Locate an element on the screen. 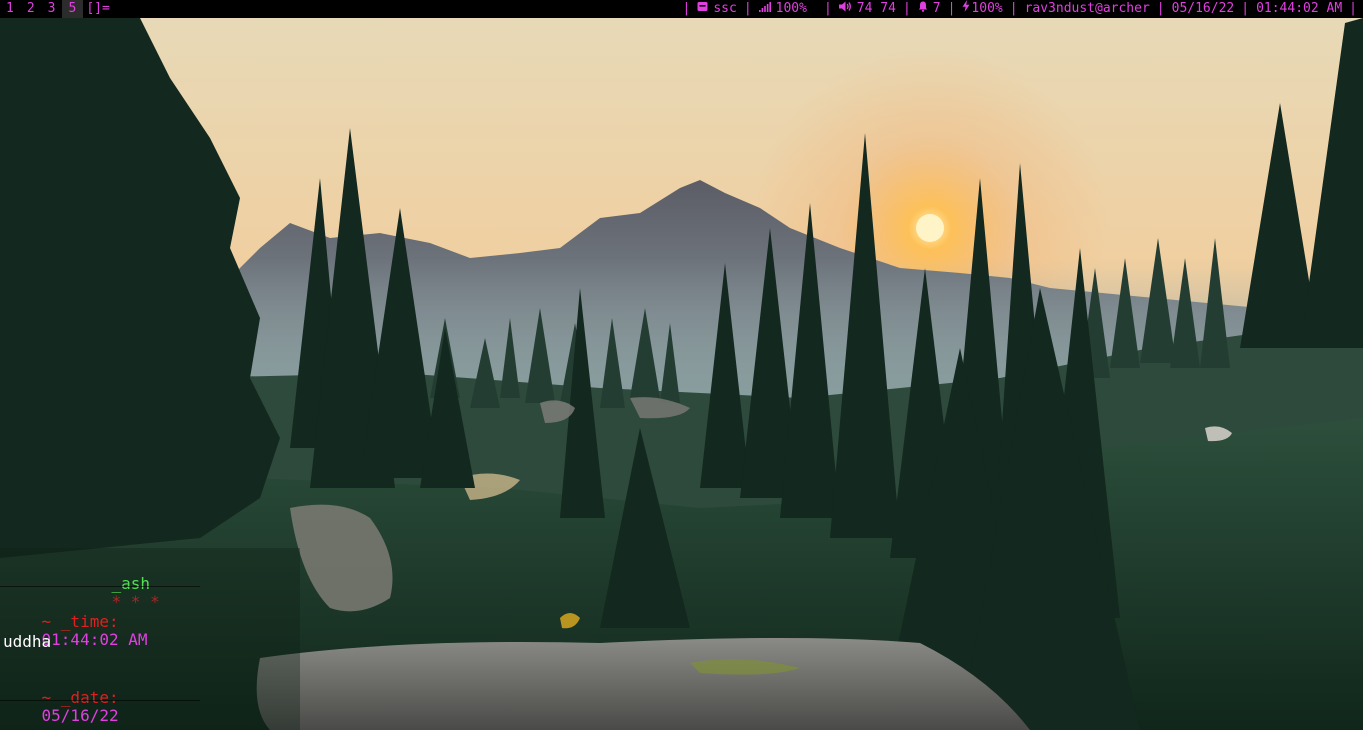 The width and height of the screenshot is (1363, 730). workspace-tag-1: 1 is located at coordinates (10, 9).